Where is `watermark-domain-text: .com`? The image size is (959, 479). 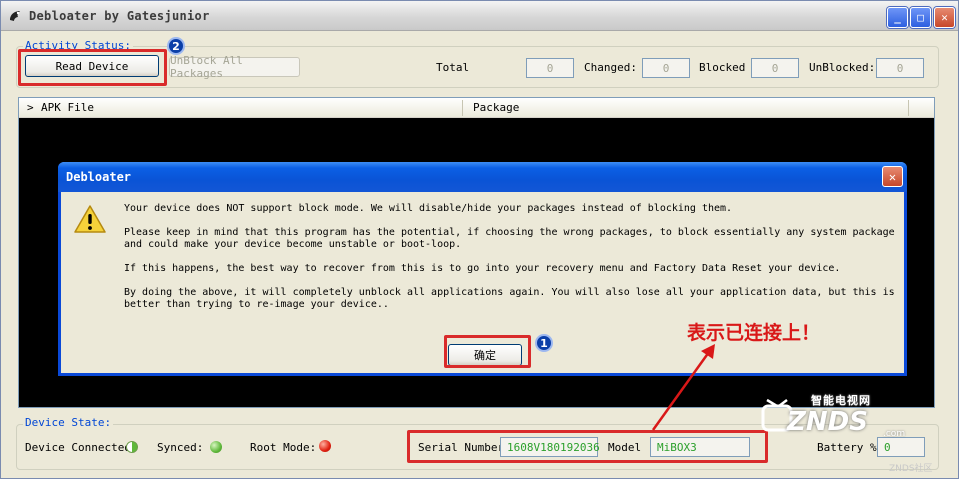 watermark-domain-text: .com is located at coordinates (894, 434).